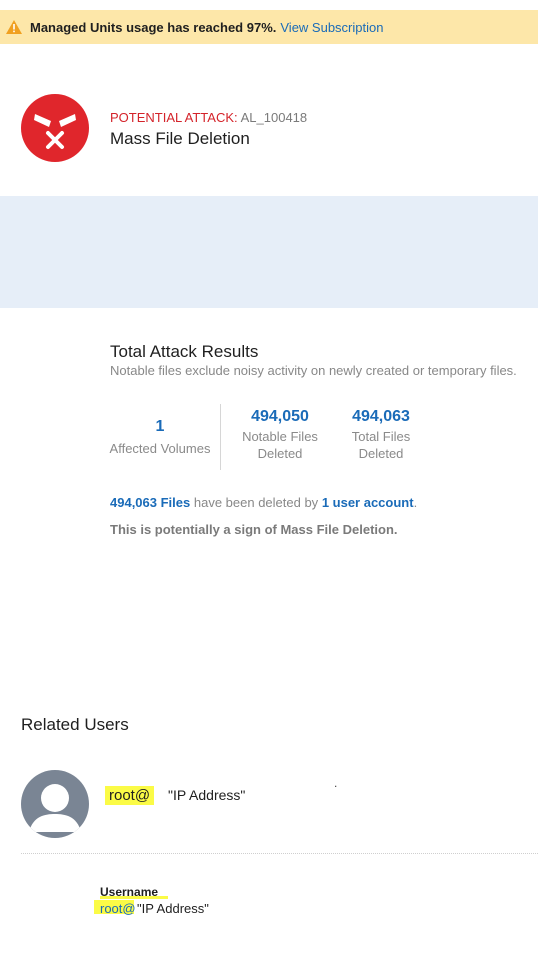  Describe the element at coordinates (129, 892) in the screenshot. I see `username-label: Username` at that location.